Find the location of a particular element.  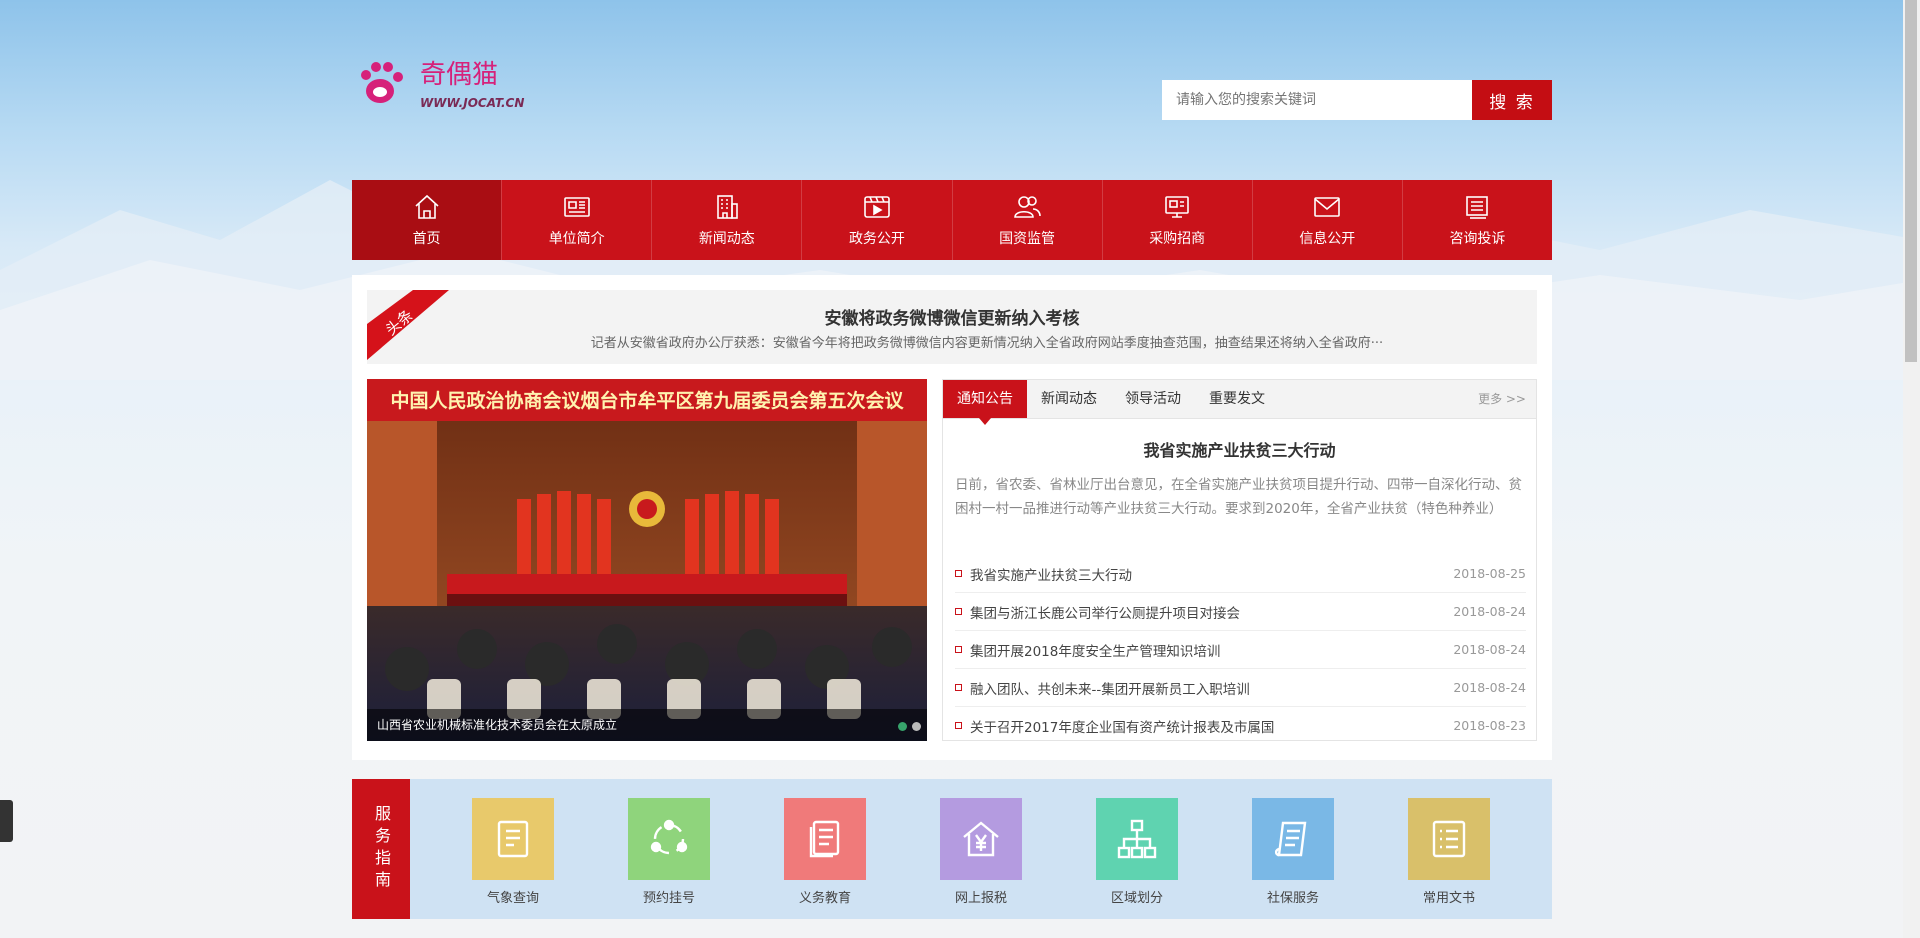

nav-label: 采购招商 is located at coordinates (1177, 239).